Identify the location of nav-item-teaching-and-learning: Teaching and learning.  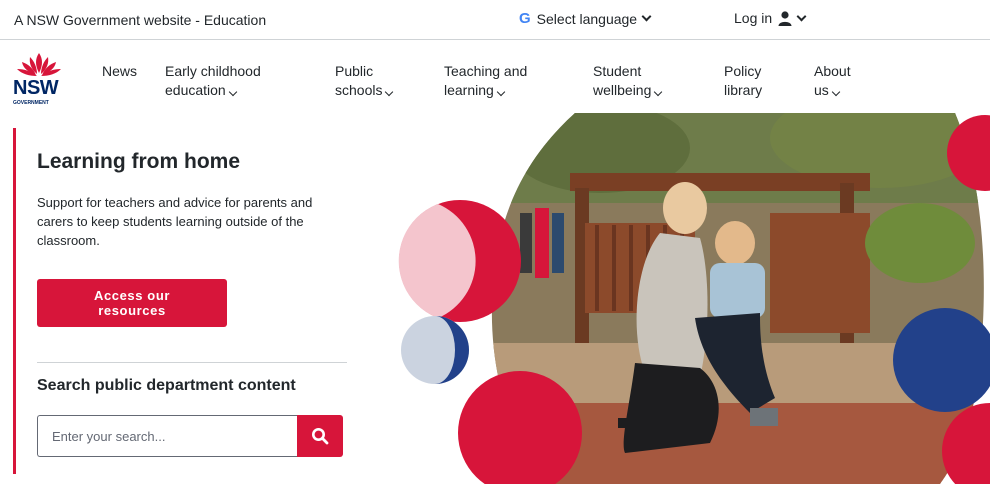
(485, 81).